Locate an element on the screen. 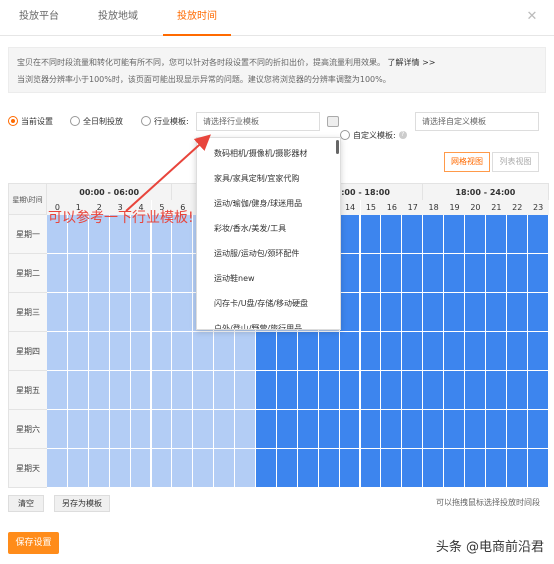 The width and height of the screenshot is (554, 564). tab-region: 投放地域 is located at coordinates (118, 18).